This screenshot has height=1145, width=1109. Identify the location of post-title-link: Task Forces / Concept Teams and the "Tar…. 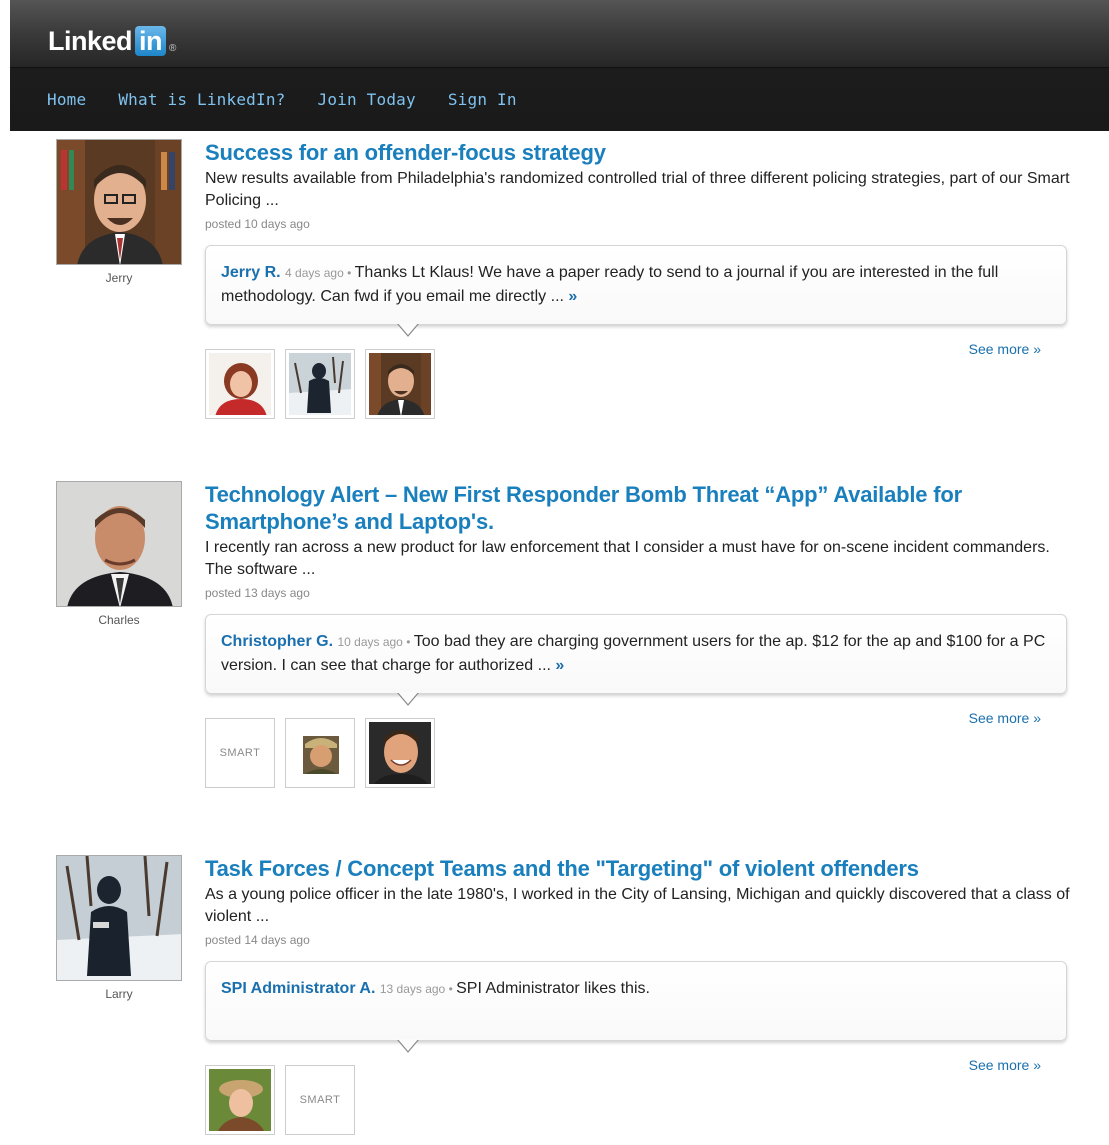
(640, 868).